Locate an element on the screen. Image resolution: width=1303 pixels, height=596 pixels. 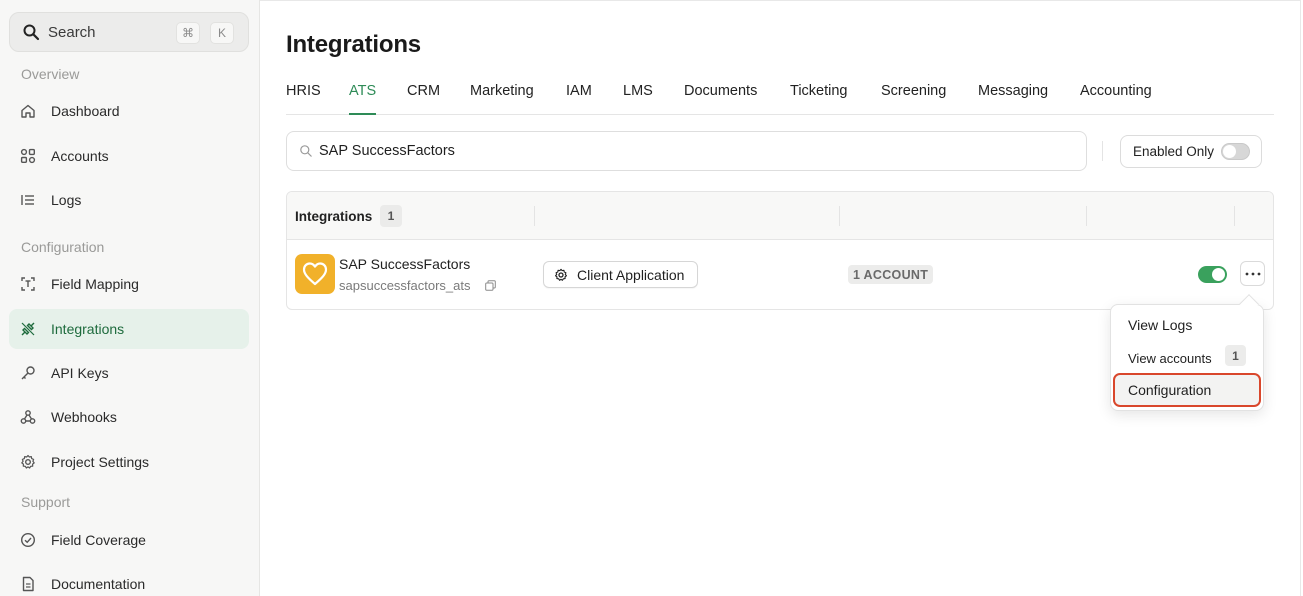
divider is located at coordinates (1102, 151).